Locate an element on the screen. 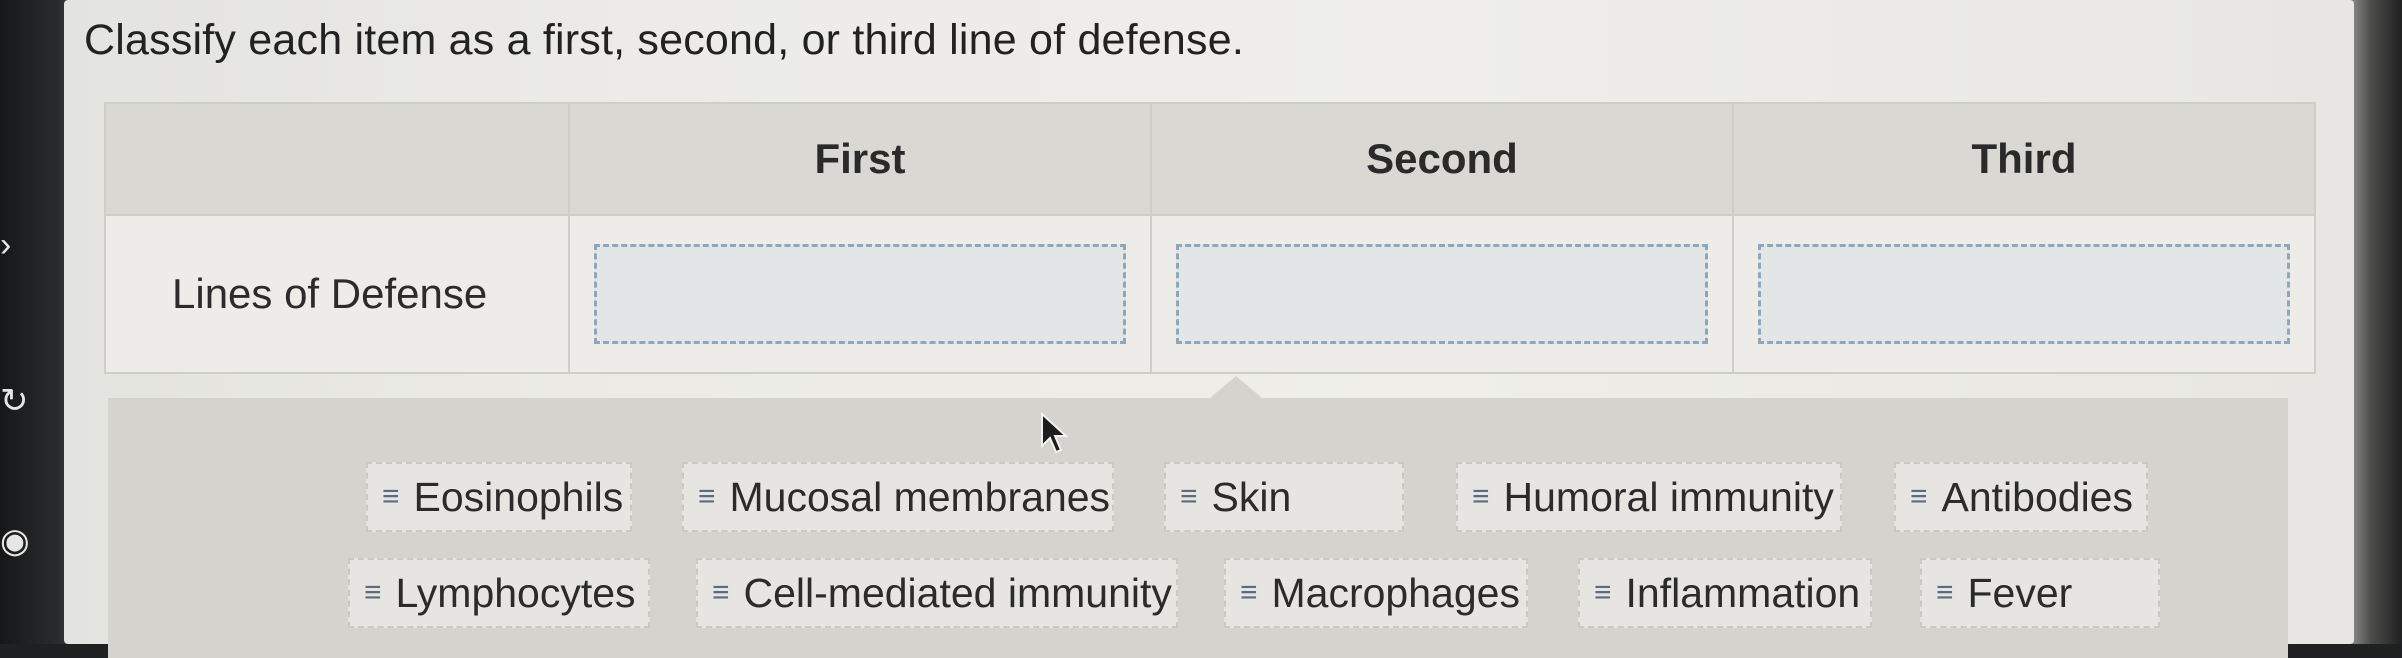 This screenshot has width=2402, height=658. header-empty-cell is located at coordinates (337, 159).